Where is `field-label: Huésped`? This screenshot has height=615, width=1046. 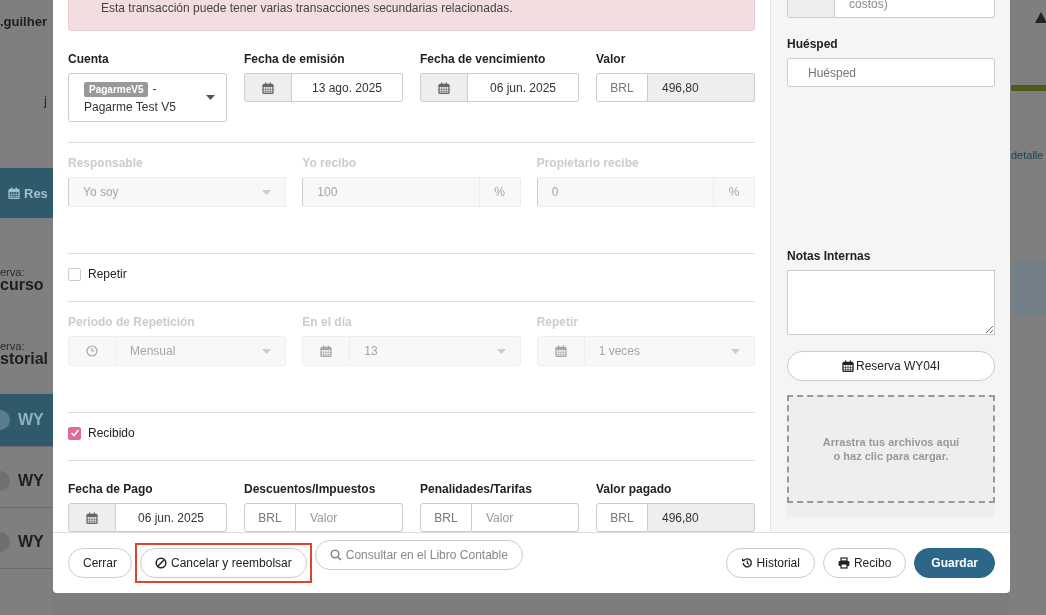
field-label: Huésped is located at coordinates (813, 44).